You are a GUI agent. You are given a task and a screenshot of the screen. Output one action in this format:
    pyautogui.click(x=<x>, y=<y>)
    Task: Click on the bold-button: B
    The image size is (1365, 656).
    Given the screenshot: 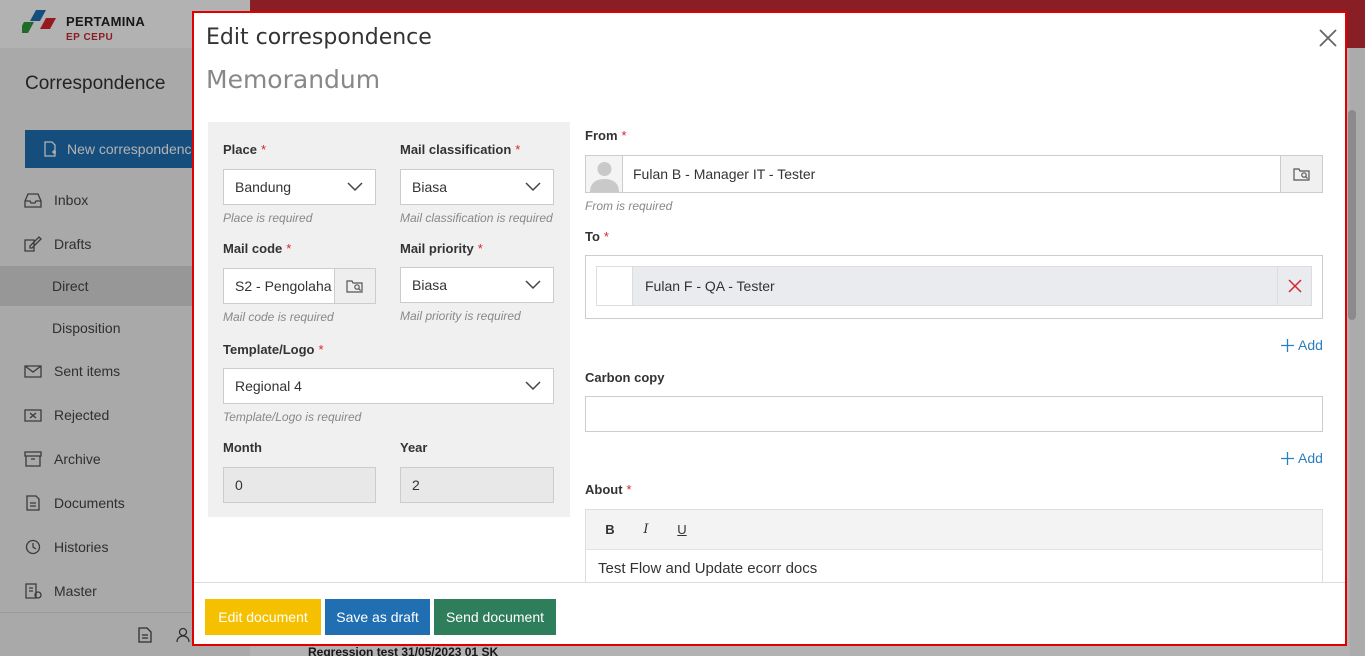 What is the action you would take?
    pyautogui.click(x=610, y=530)
    